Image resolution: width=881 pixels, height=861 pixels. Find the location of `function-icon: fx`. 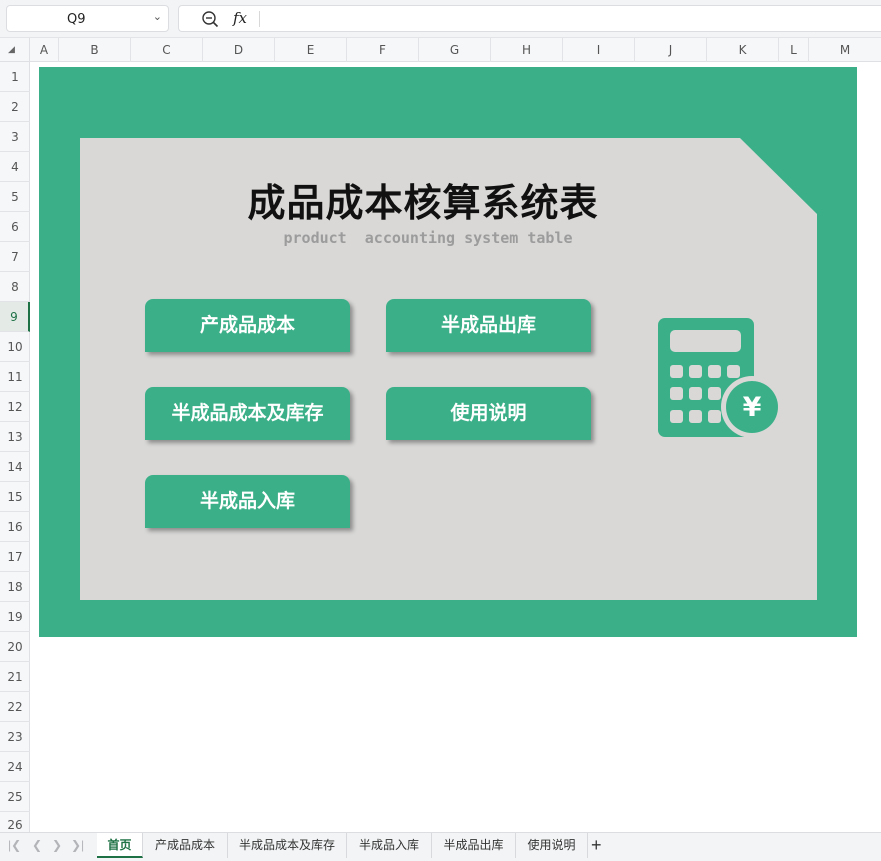

function-icon: fx is located at coordinates (240, 18).